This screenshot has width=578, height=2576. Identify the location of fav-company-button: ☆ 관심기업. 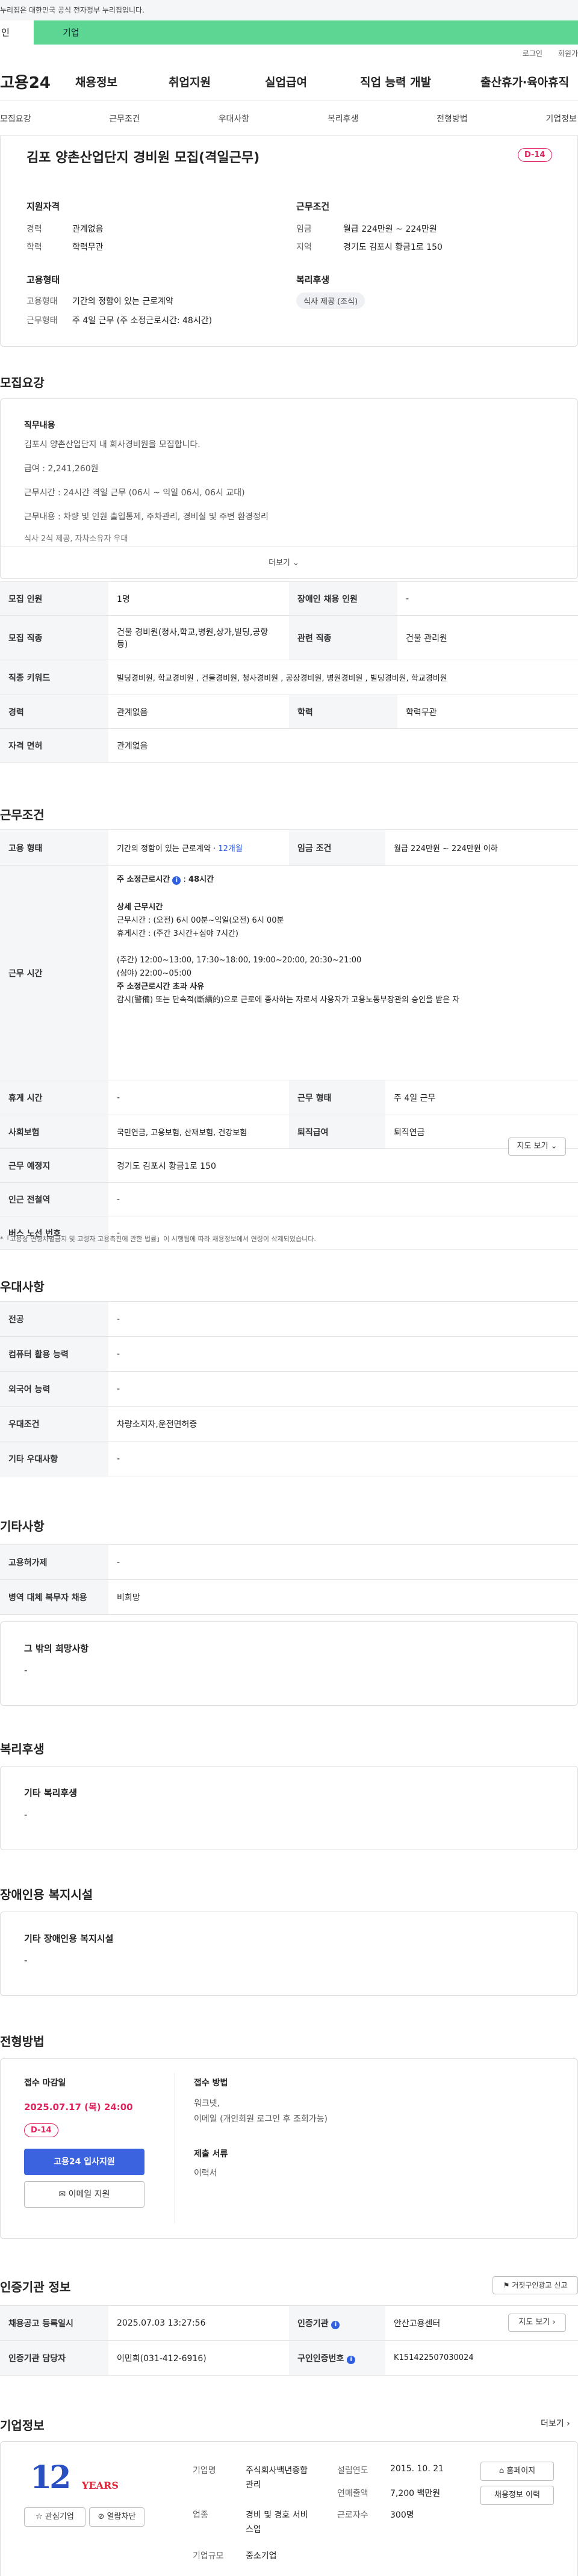
(54, 2517).